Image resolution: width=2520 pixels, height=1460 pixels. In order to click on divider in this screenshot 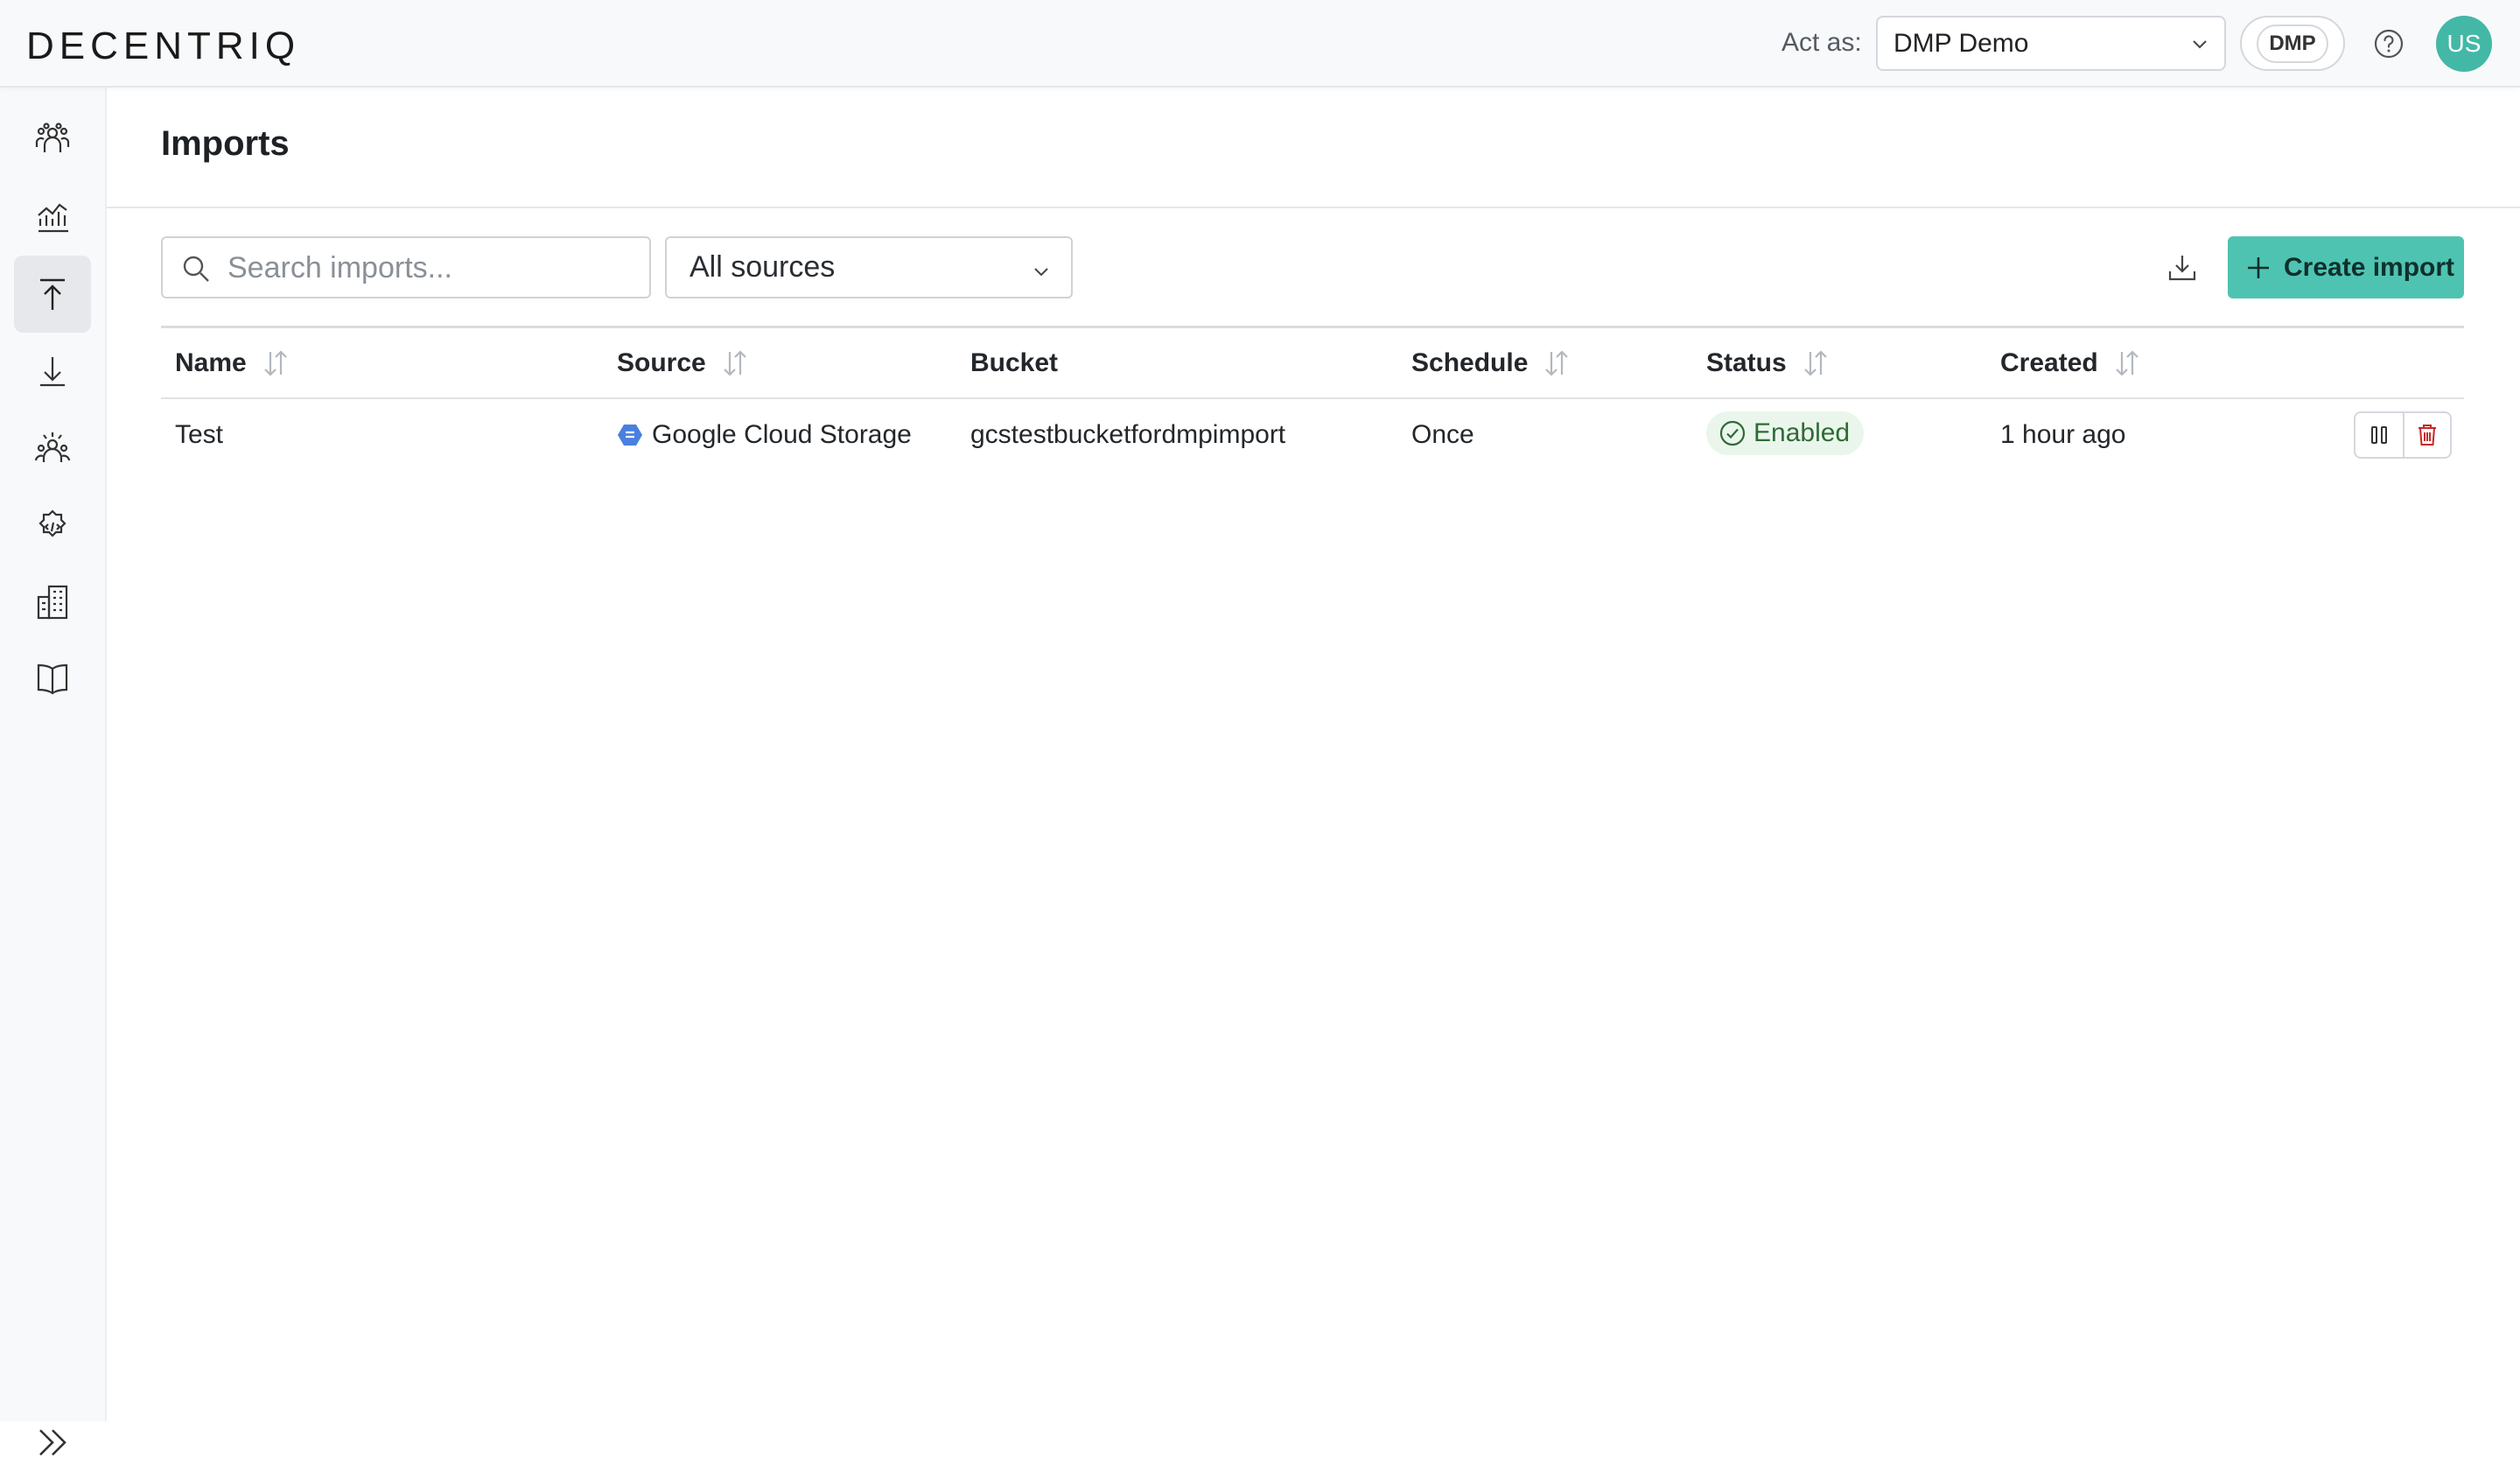, I will do `click(1313, 207)`.